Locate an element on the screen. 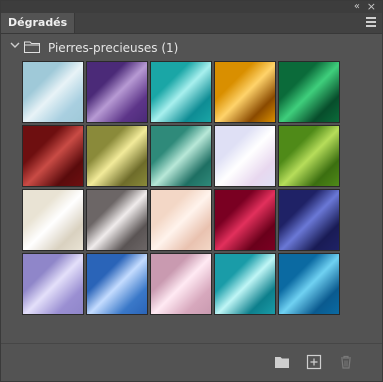 The height and width of the screenshot is (382, 383). tab-gradients: Dégradés is located at coordinates (38, 23).